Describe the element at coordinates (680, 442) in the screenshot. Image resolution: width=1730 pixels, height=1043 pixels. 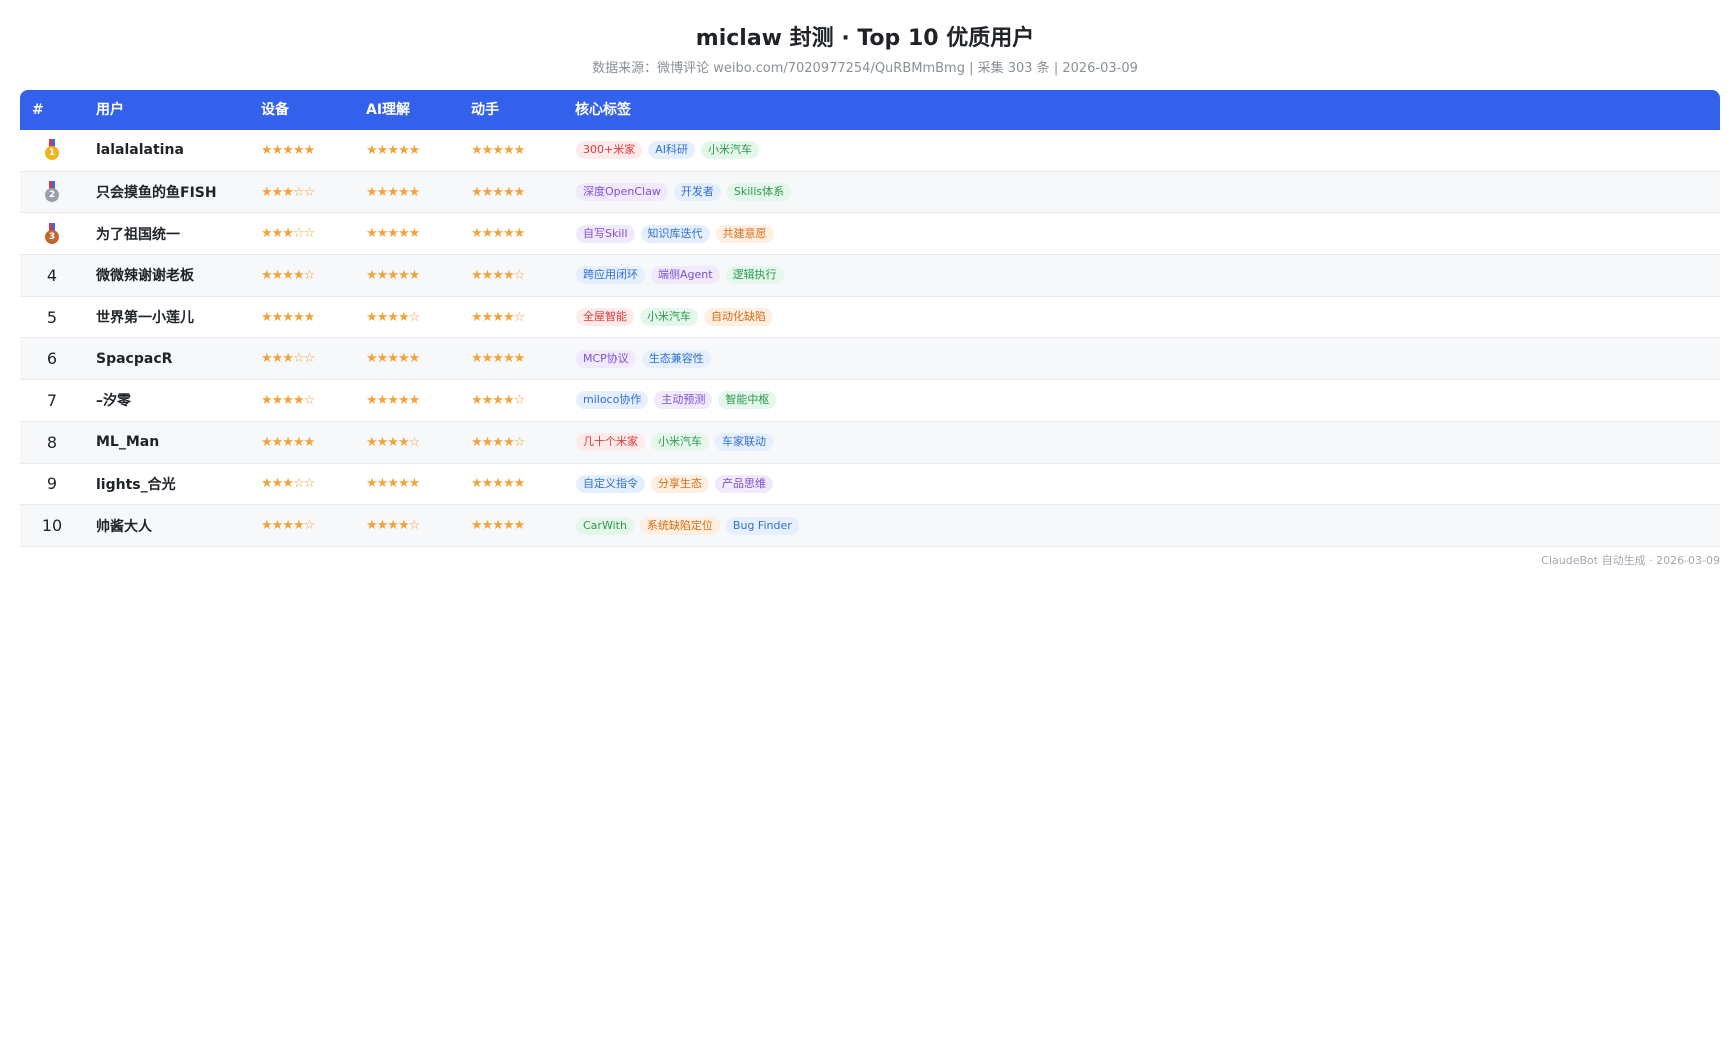
I see `tag-badge: 小米汽车` at that location.